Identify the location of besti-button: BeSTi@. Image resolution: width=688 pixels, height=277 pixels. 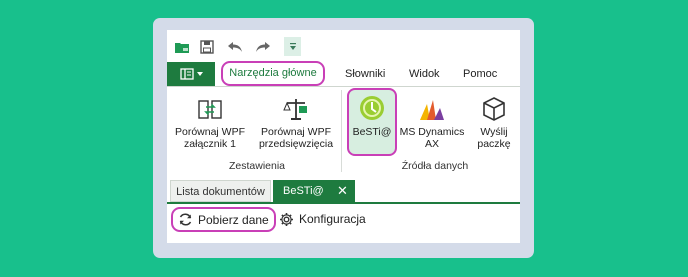
(372, 115).